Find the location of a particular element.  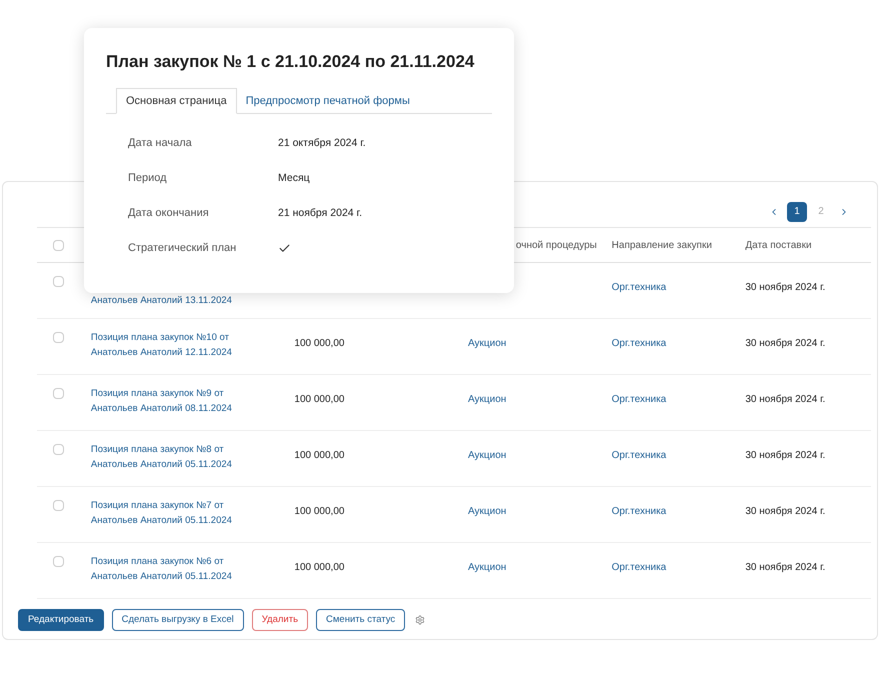

action-button: Сделать выгрузку в Excel is located at coordinates (178, 620).